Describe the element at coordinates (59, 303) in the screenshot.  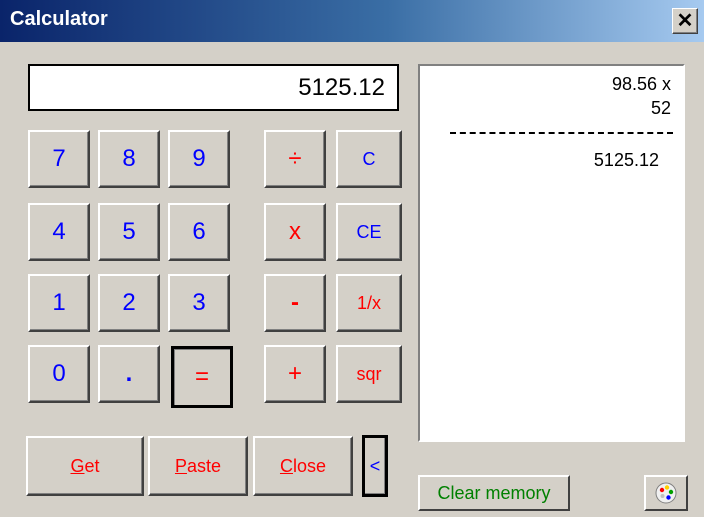
I see `key-1: 1` at that location.